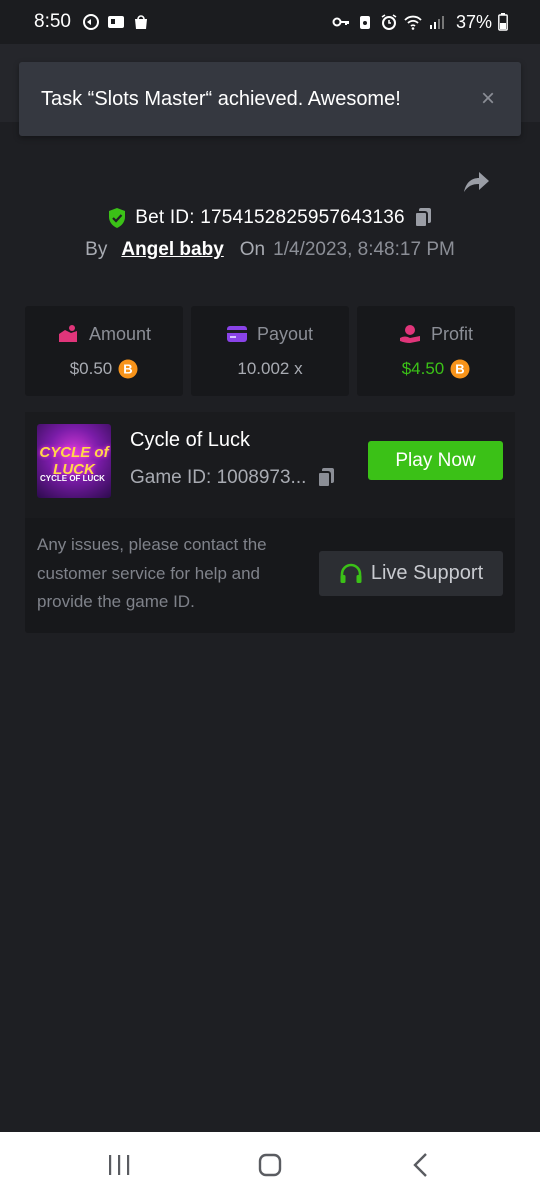  What do you see at coordinates (72, 478) in the screenshot?
I see `thumbnail-subtitle: CYCLE OF LUCK` at bounding box center [72, 478].